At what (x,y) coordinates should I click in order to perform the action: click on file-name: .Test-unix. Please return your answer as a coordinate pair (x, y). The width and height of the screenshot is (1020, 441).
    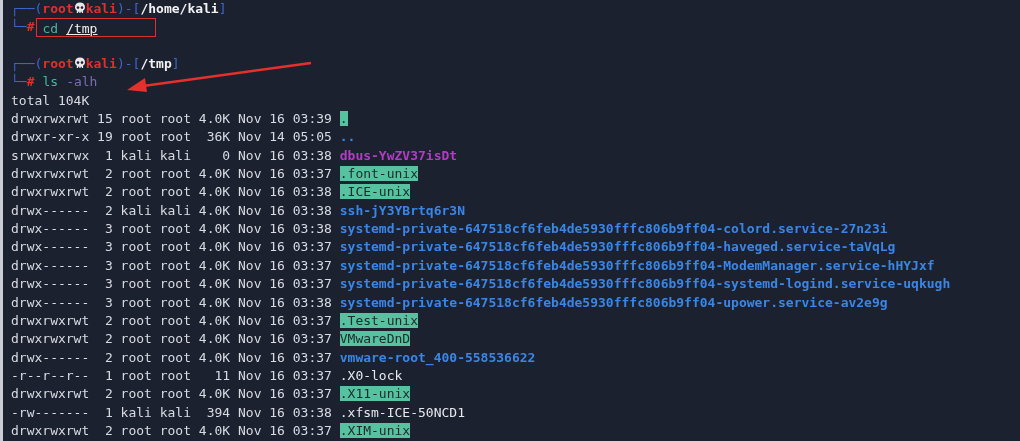
    Looking at the image, I should click on (378, 320).